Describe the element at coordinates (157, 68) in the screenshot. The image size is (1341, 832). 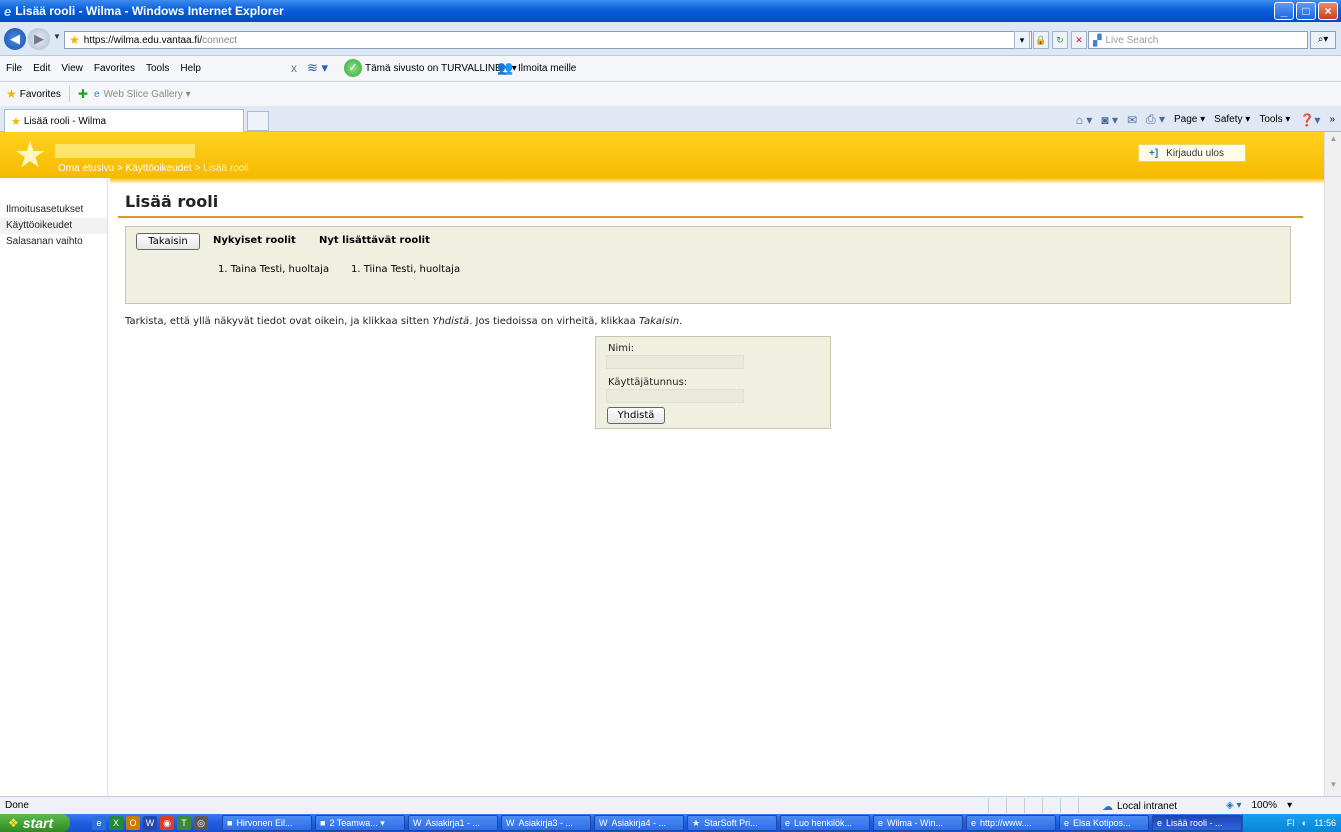
I see `menu-tools: Tools` at that location.